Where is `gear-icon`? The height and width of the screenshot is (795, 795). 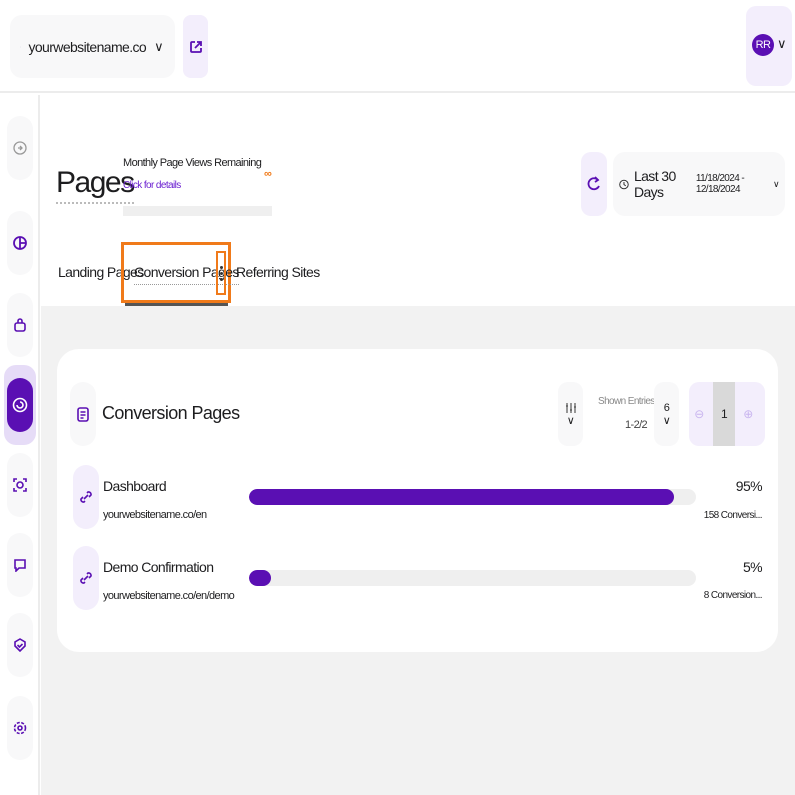
gear-icon is located at coordinates (20, 728).